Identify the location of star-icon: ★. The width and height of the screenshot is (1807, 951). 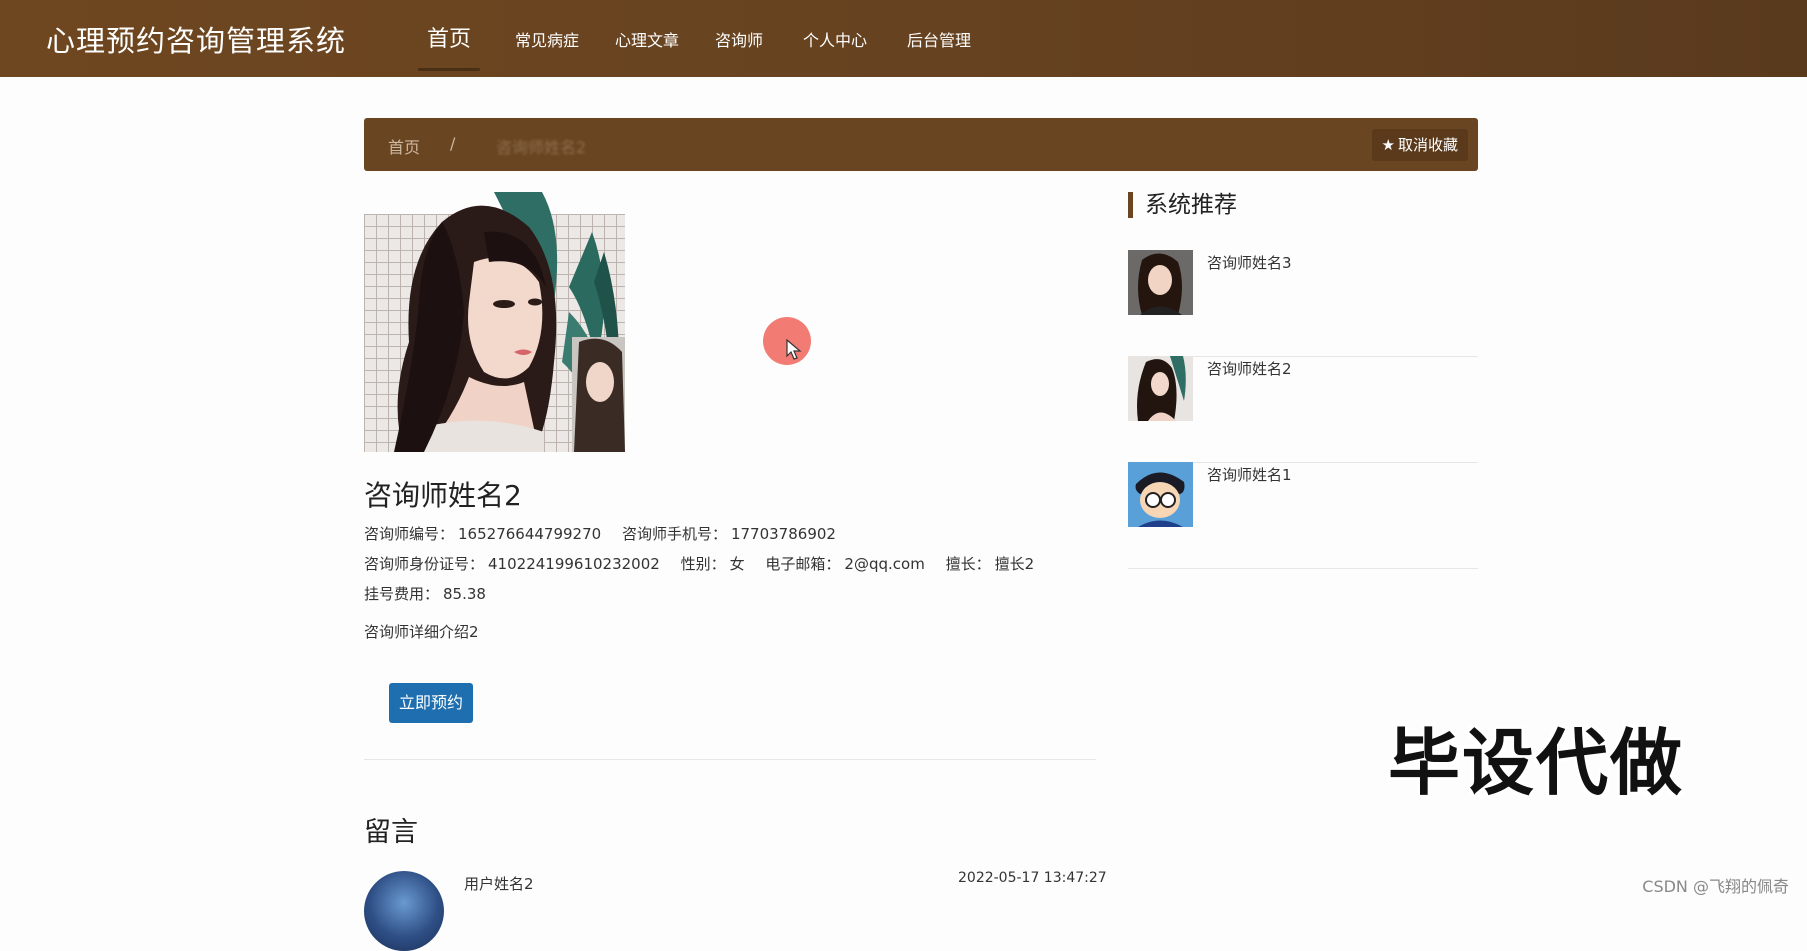
(1388, 145).